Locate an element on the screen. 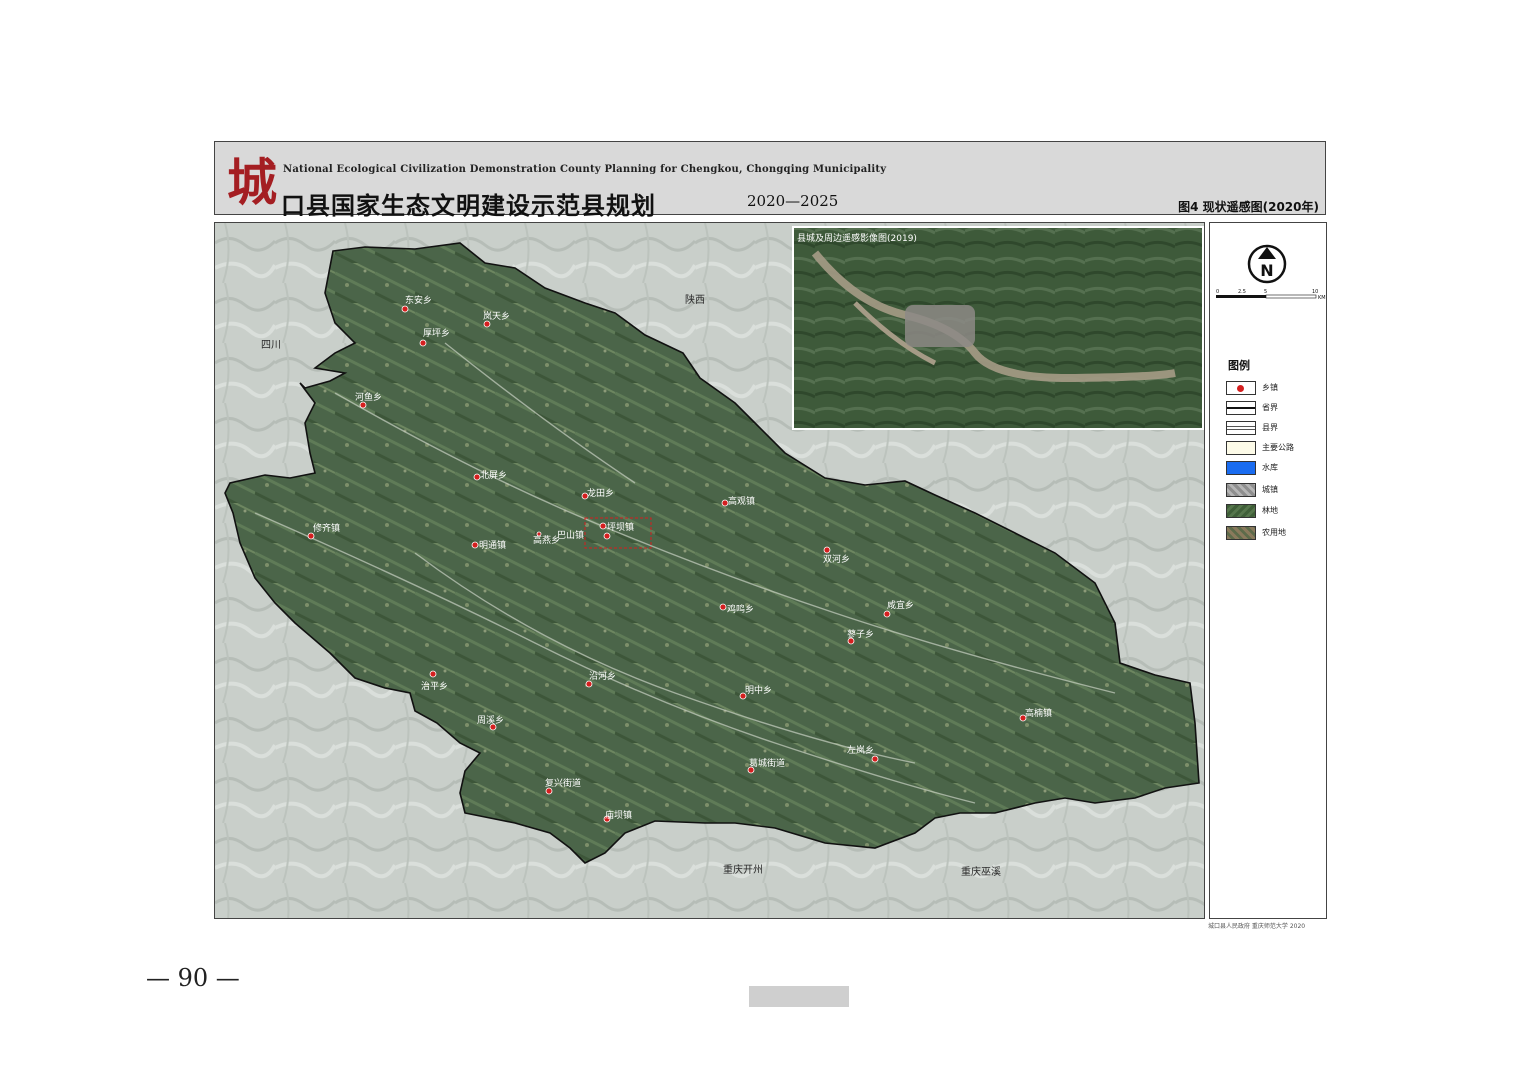  county-boundary-icon is located at coordinates (1241, 428).